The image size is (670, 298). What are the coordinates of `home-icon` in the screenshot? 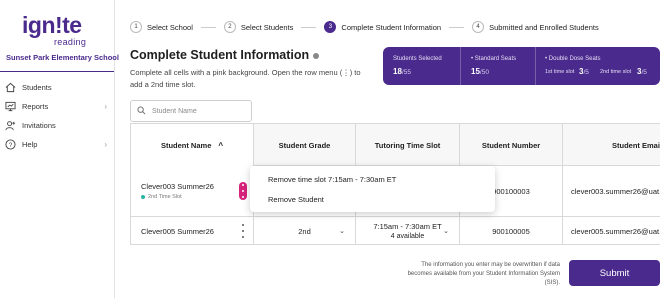 It's located at (10, 88).